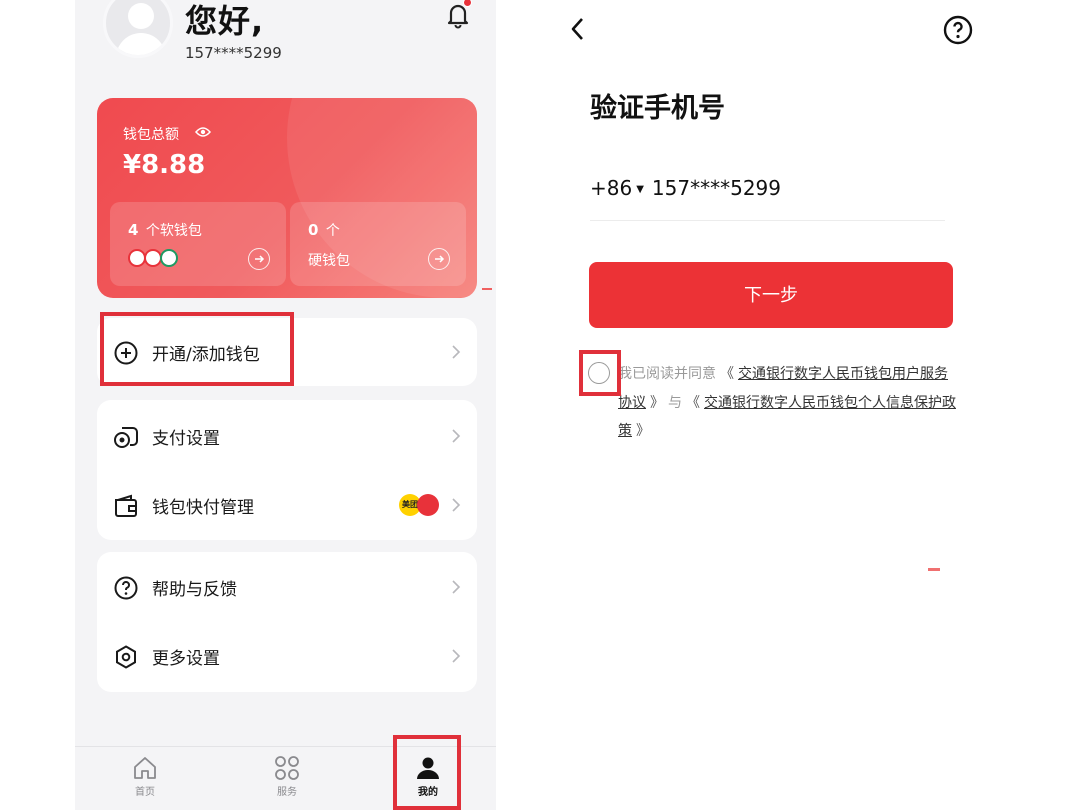 The height and width of the screenshot is (810, 1080). Describe the element at coordinates (126, 588) in the screenshot. I see `question-circle-icon` at that location.